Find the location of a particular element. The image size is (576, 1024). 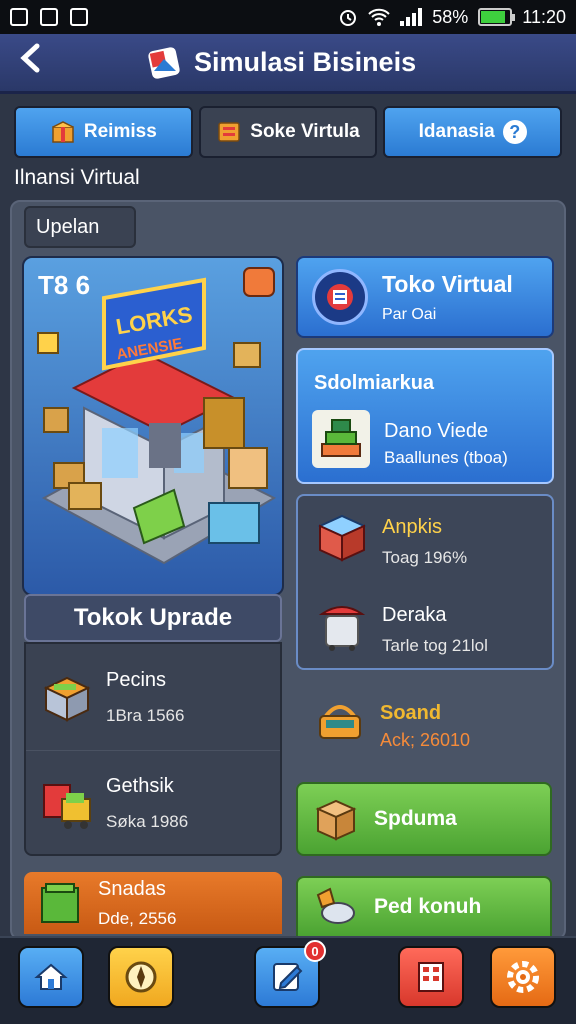

tab-reimiss: Reimiss is located at coordinates (103, 132).